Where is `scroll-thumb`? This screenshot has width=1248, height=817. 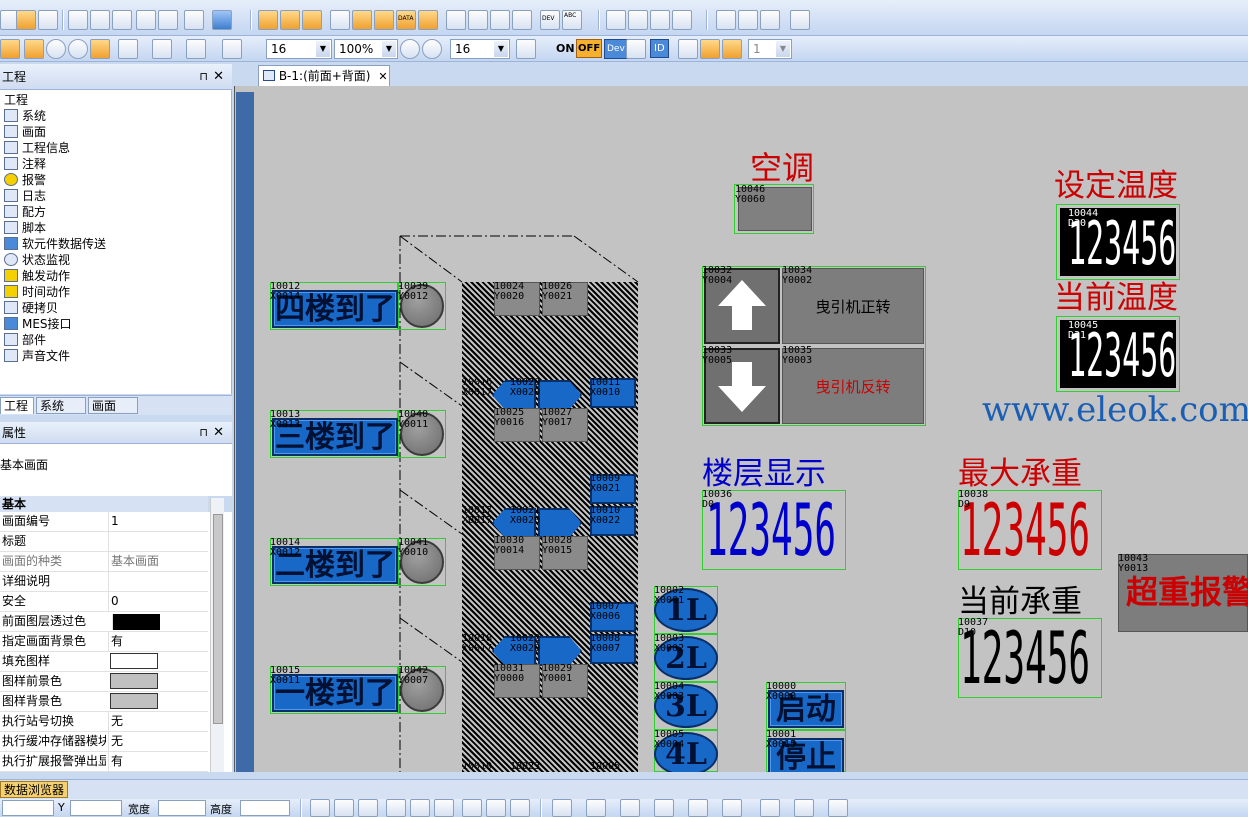 scroll-thumb is located at coordinates (218, 619).